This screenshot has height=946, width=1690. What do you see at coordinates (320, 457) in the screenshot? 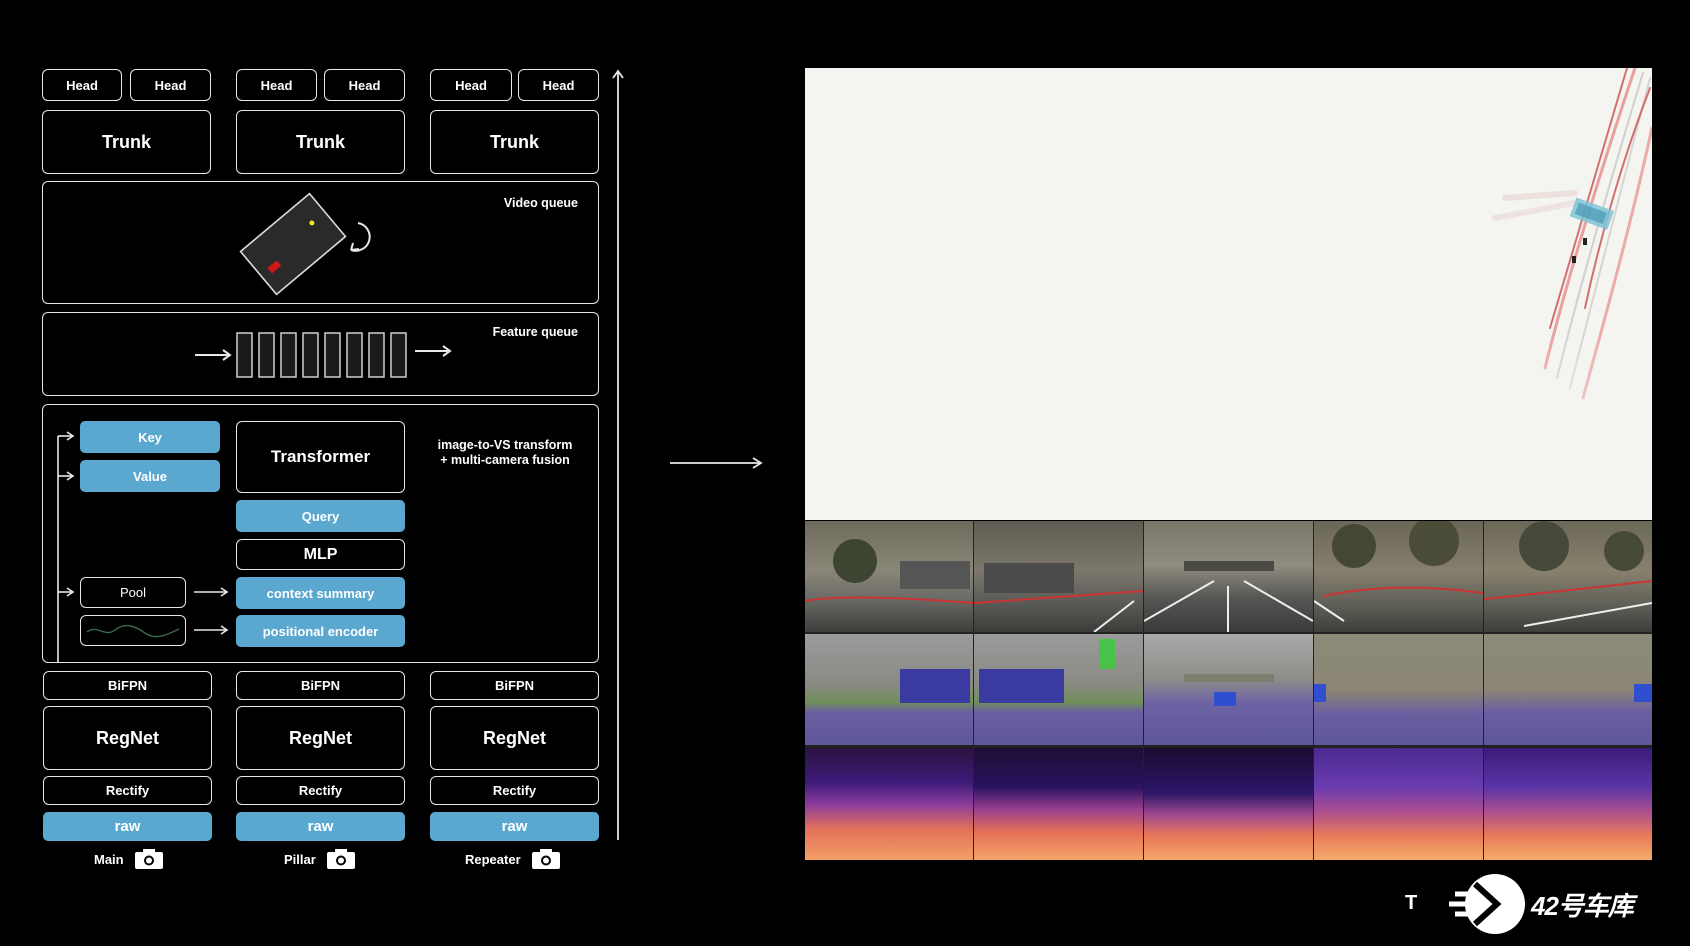
I see `transformer-box: Transformer` at bounding box center [320, 457].